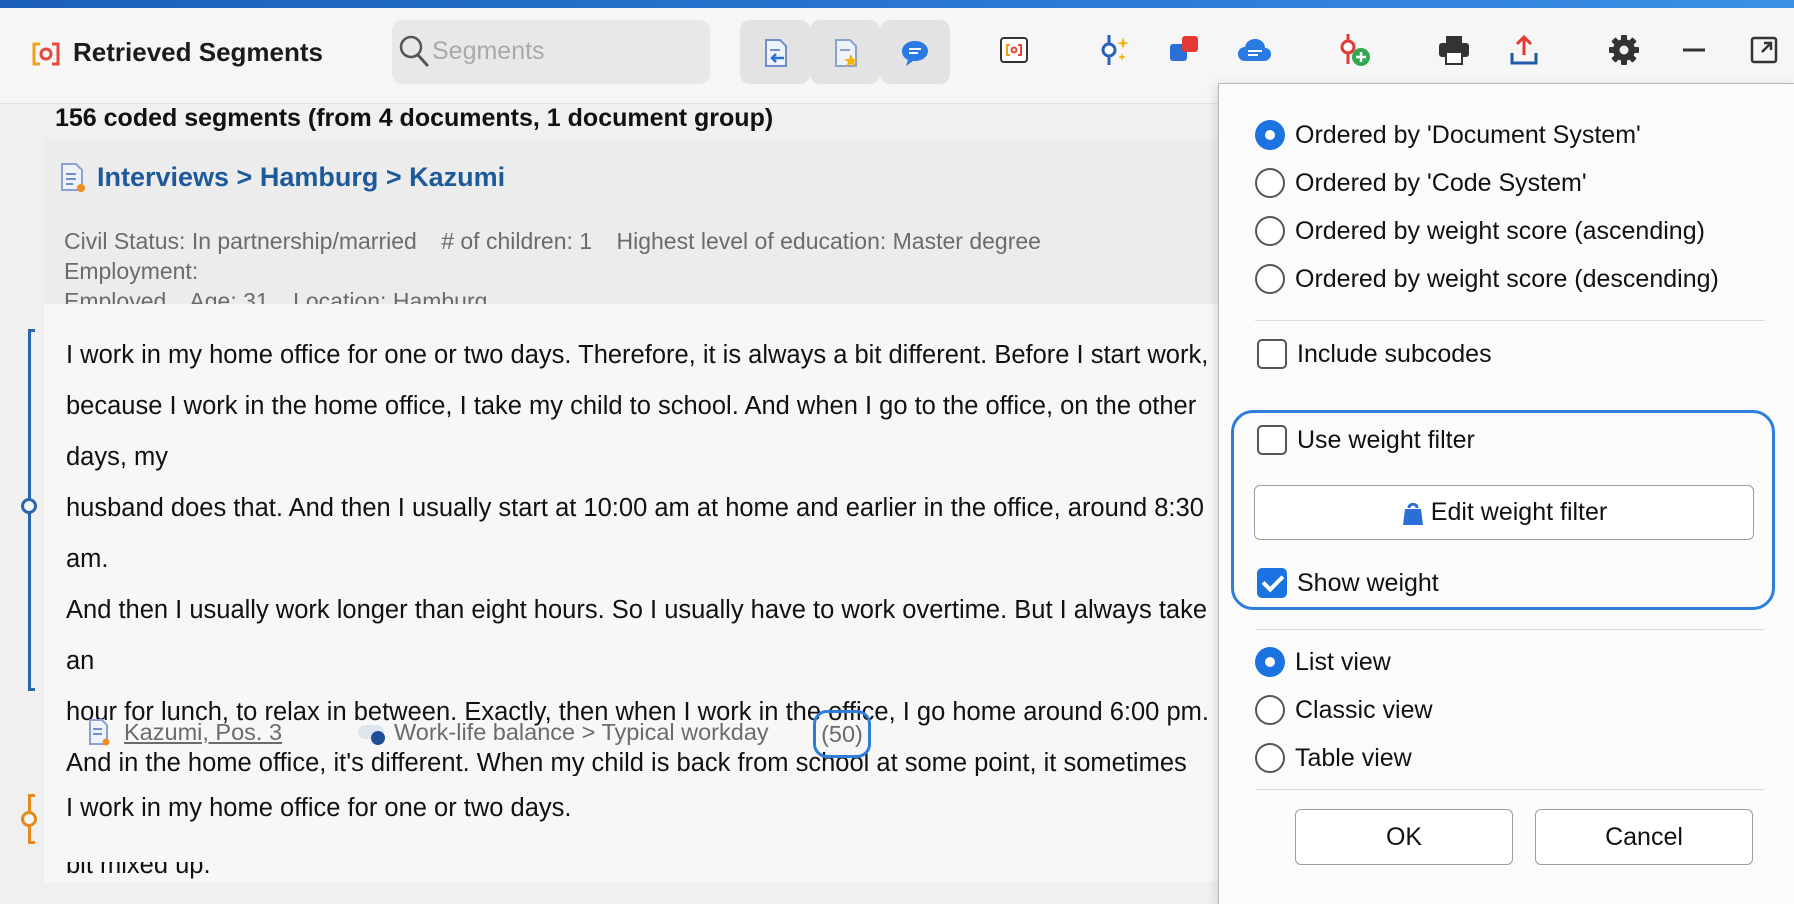 The image size is (1794, 904). I want to click on code-color-button, so click(1184, 50).